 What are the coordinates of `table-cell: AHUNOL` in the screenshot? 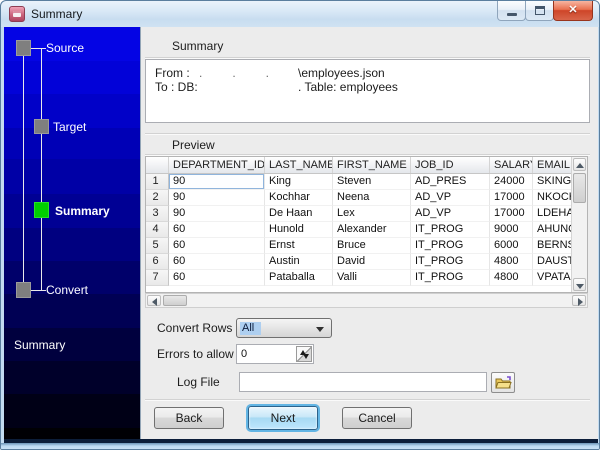 It's located at (553, 230).